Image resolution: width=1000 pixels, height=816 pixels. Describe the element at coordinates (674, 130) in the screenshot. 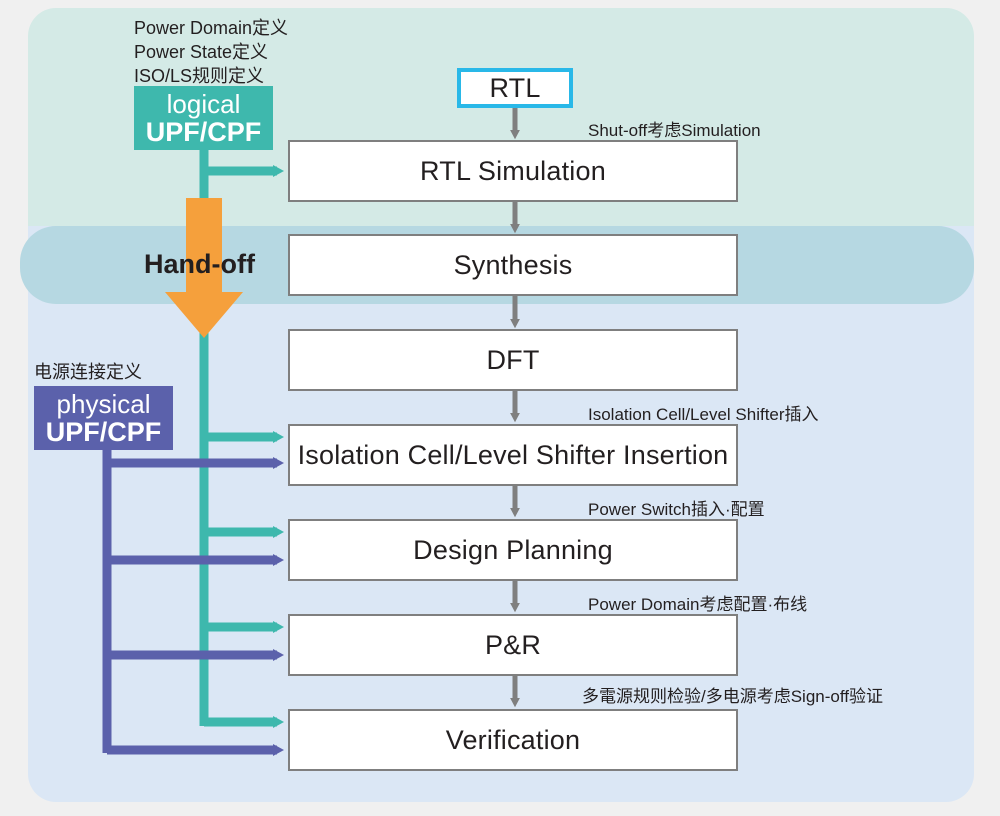

I see `step-label-rtl-simulation: Shut-off考虑Simulation` at that location.